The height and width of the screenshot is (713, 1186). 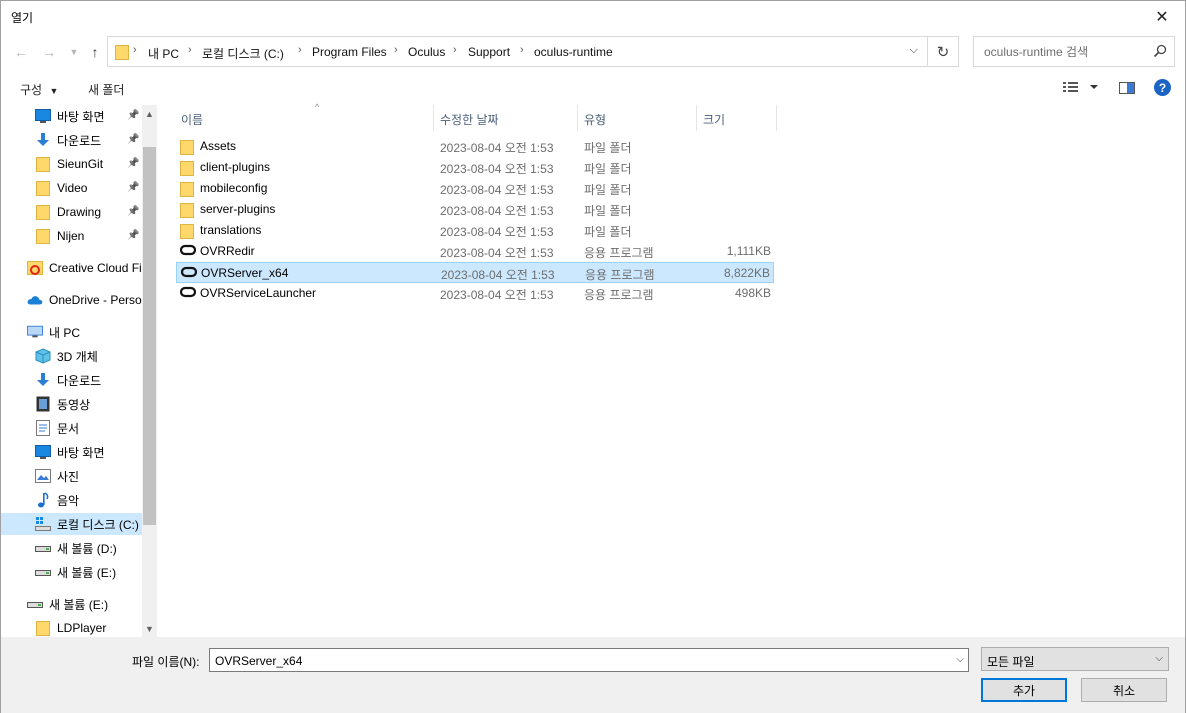 I want to click on chevron-down-icon: ▼, so click(x=74, y=52).